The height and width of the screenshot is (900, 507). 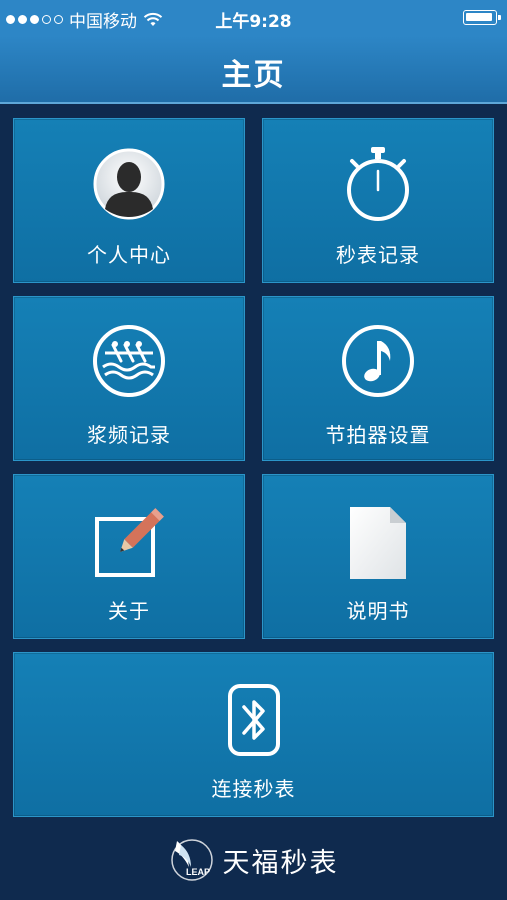 What do you see at coordinates (129, 184) in the screenshot?
I see `user-avatar-icon` at bounding box center [129, 184].